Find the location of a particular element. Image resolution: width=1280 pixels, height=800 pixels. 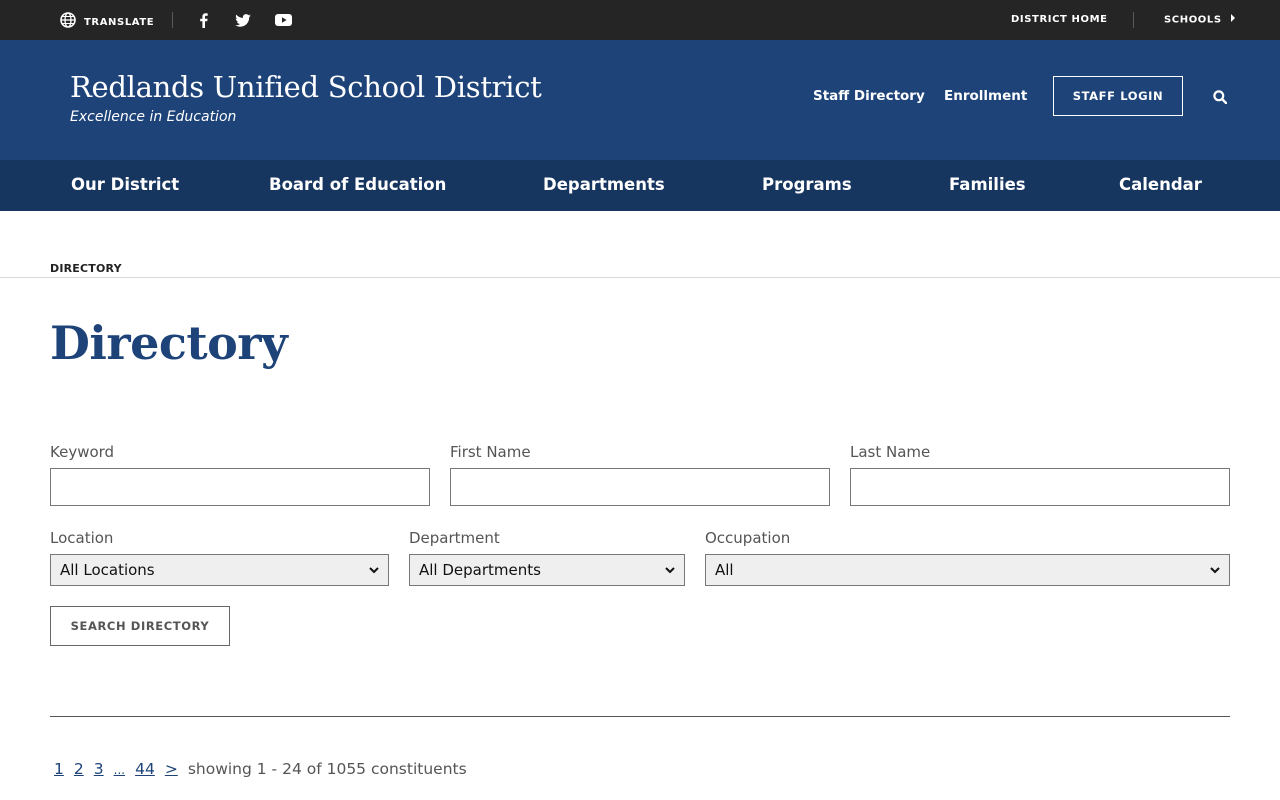

search-icon is located at coordinates (1220, 97).